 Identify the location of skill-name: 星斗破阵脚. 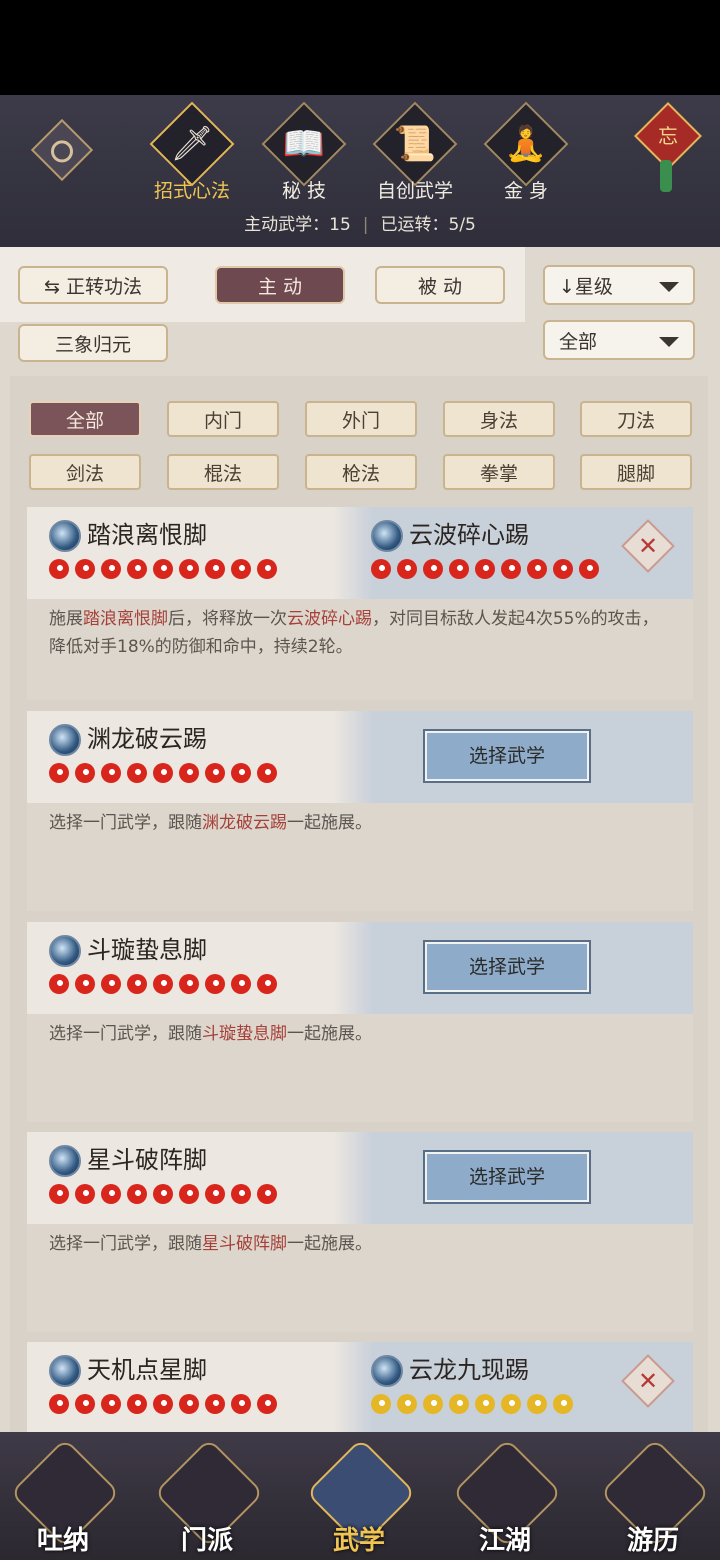
(128, 1158).